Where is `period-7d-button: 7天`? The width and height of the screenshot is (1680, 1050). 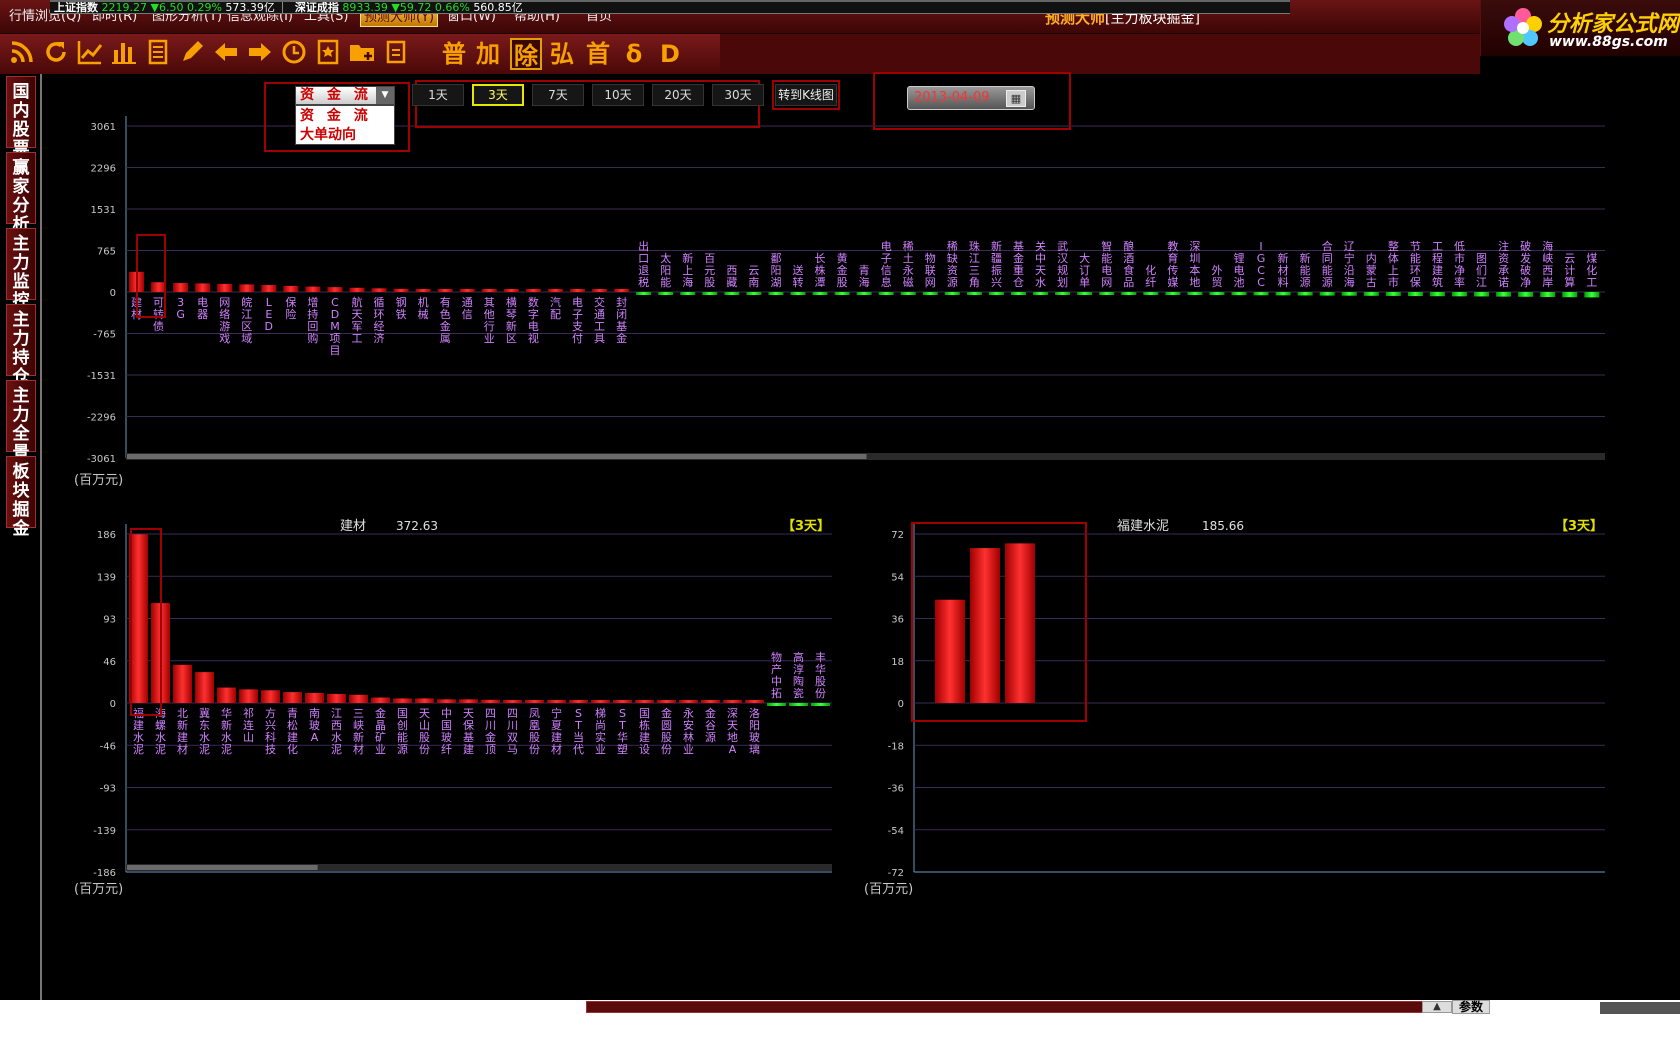
period-7d-button: 7天 is located at coordinates (558, 95).